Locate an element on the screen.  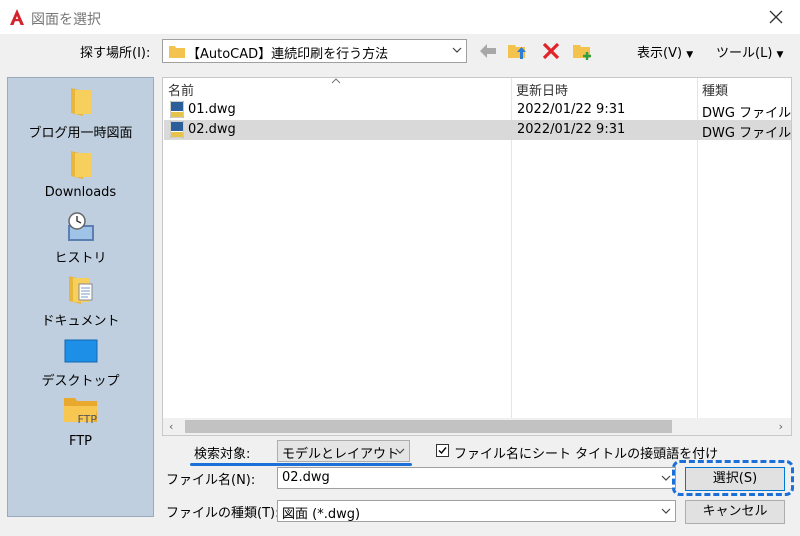
scrollbar-thumb is located at coordinates (428, 426).